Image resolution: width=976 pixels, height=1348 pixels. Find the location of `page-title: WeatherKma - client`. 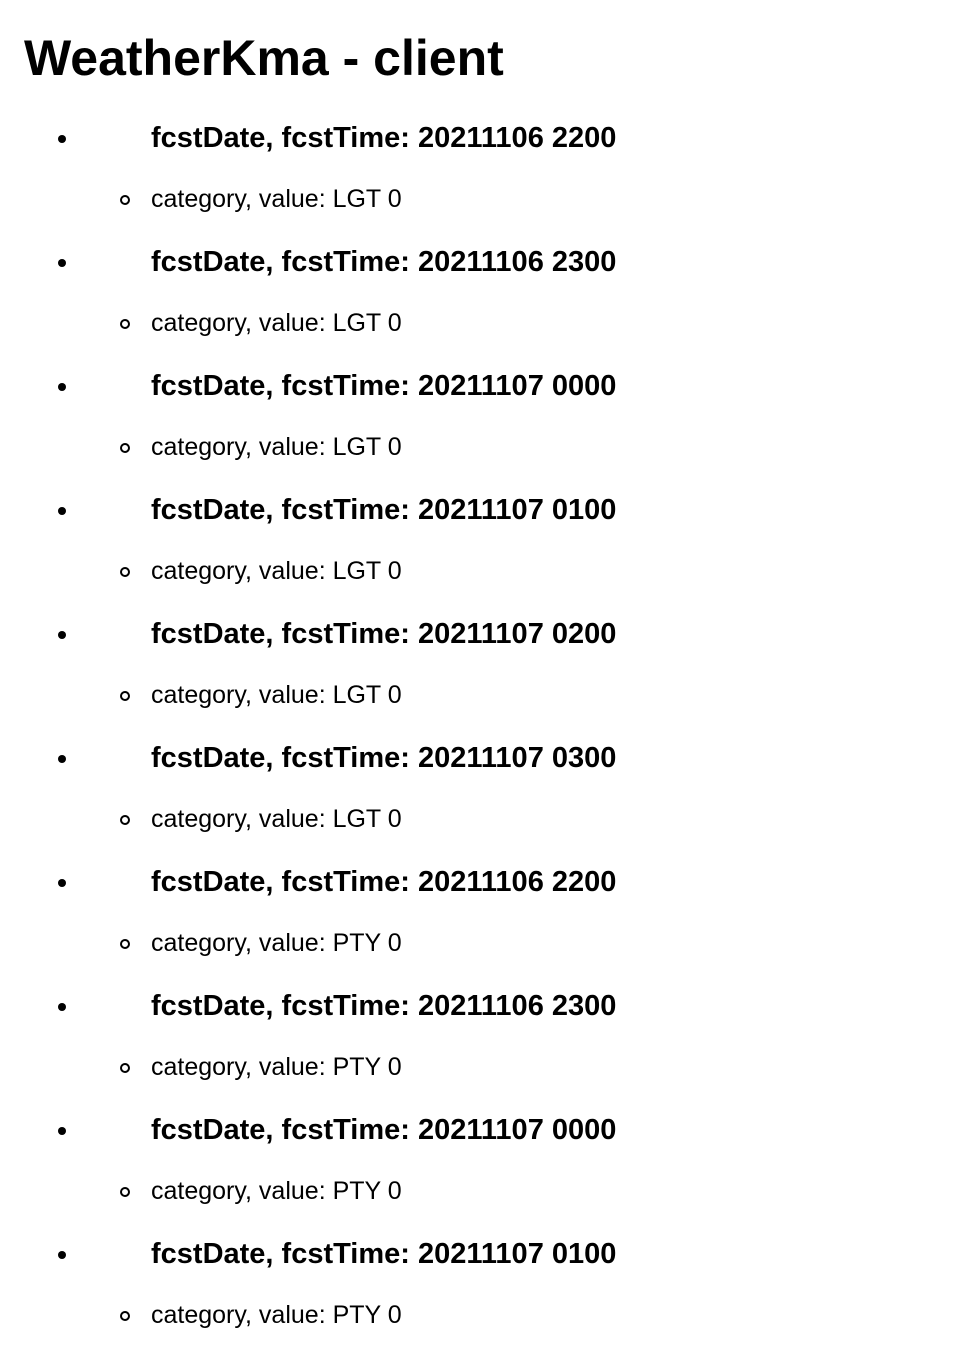

page-title: WeatherKma - client is located at coordinates (264, 58).